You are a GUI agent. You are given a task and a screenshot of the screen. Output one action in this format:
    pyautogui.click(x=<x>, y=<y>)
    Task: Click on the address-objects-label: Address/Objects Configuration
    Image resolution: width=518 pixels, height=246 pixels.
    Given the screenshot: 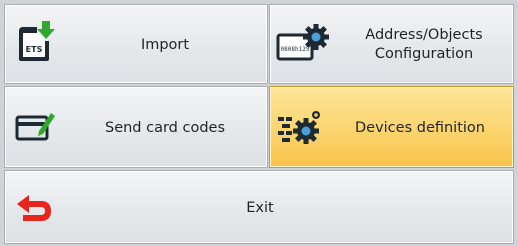 What is the action you would take?
    pyautogui.click(x=424, y=45)
    